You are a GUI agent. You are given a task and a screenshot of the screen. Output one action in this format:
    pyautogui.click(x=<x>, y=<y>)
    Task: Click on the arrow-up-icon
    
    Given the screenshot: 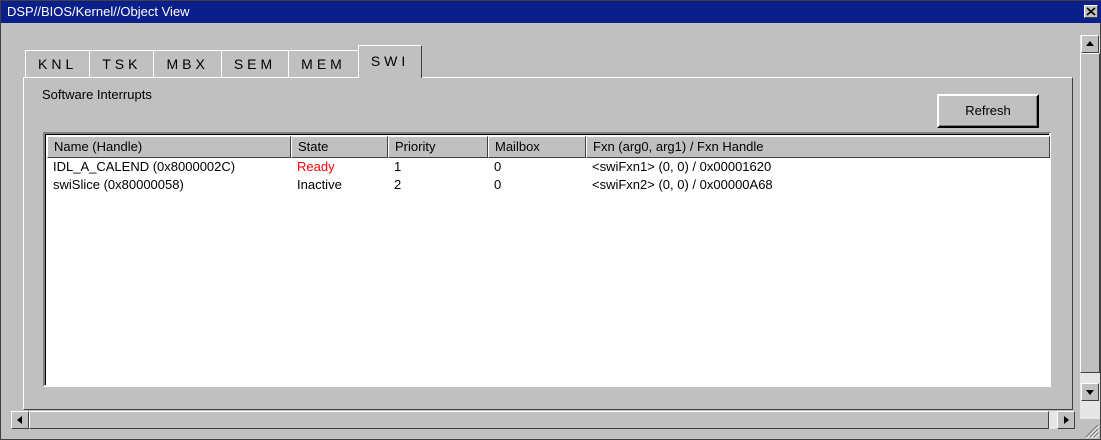 What is the action you would take?
    pyautogui.click(x=1090, y=43)
    